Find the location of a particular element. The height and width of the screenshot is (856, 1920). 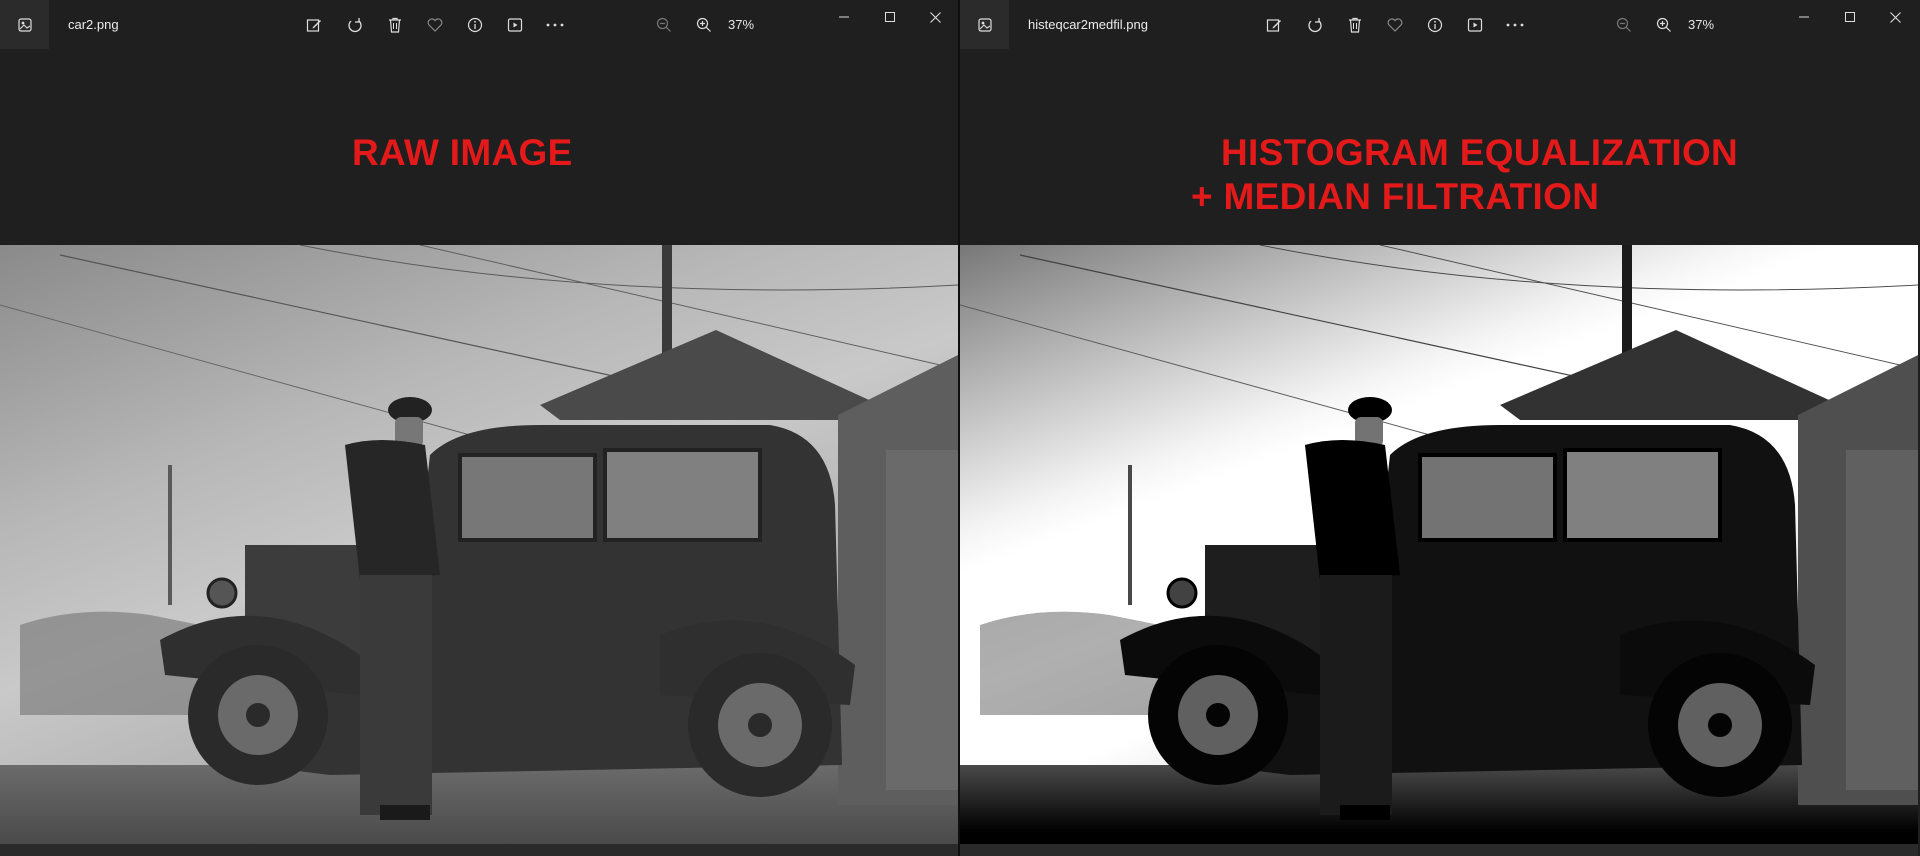

caption-line-1: RAW IMAGE is located at coordinates (462, 152).